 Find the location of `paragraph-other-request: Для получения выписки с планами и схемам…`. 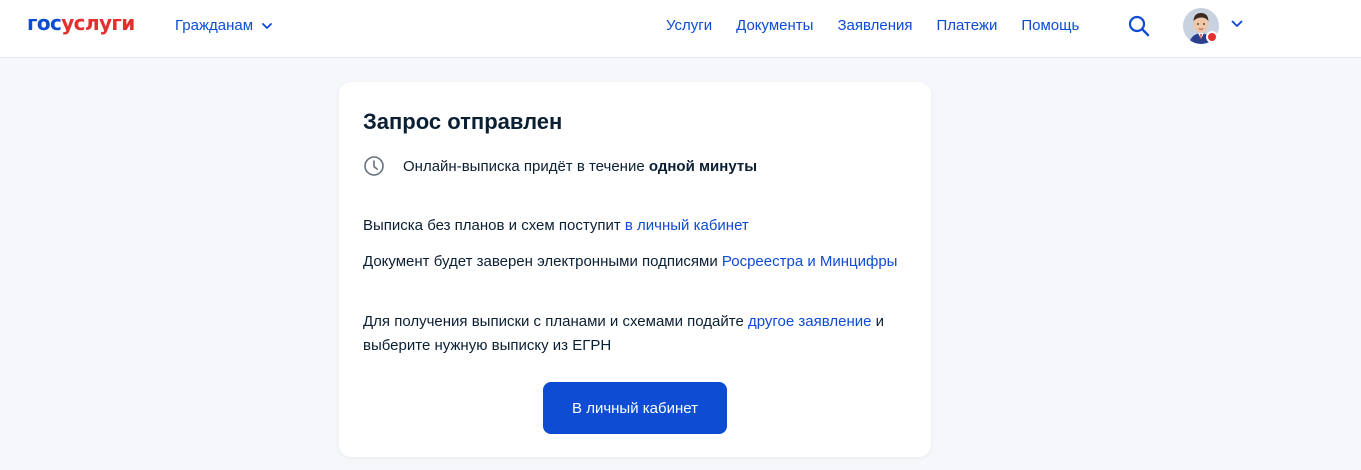

paragraph-other-request: Для получения выписки с планами и схемам… is located at coordinates (640, 334).